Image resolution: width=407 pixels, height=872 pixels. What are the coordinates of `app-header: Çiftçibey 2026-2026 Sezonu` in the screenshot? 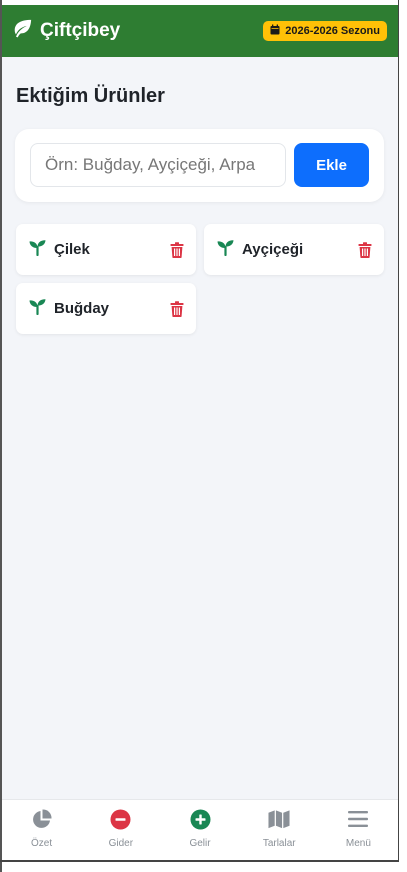 It's located at (200, 31).